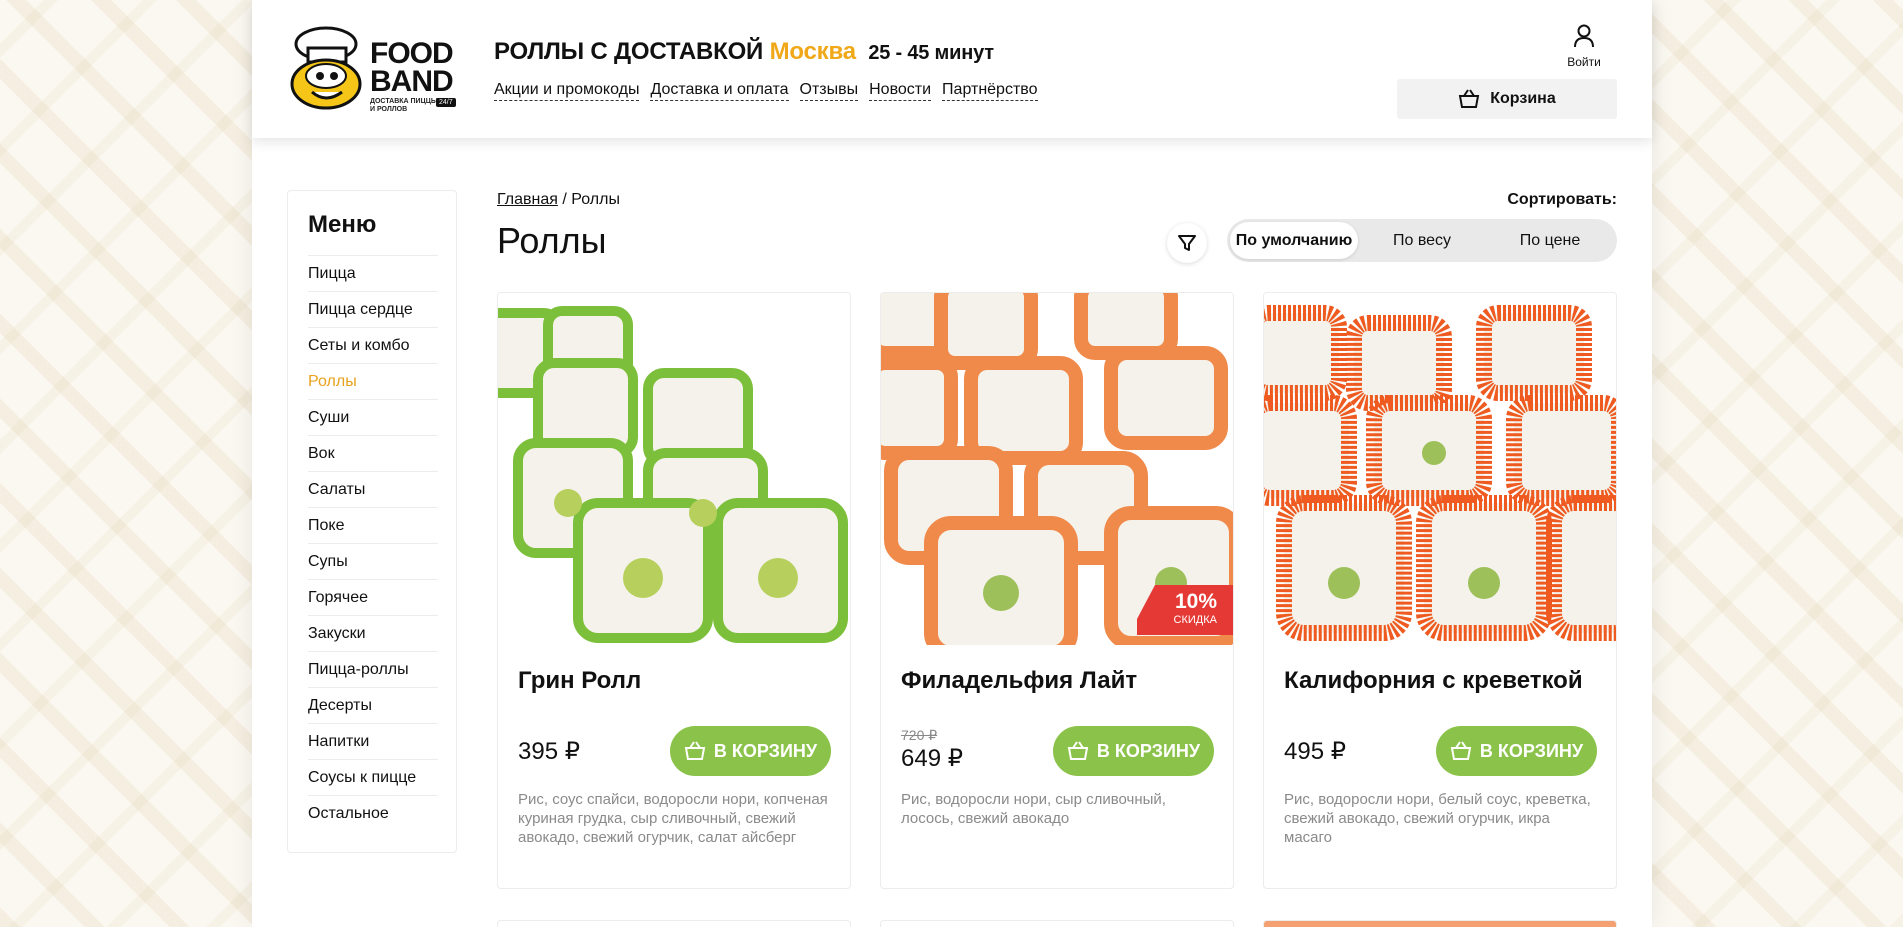 The height and width of the screenshot is (927, 1903). I want to click on menu-item-snacks: Закуски, so click(373, 633).